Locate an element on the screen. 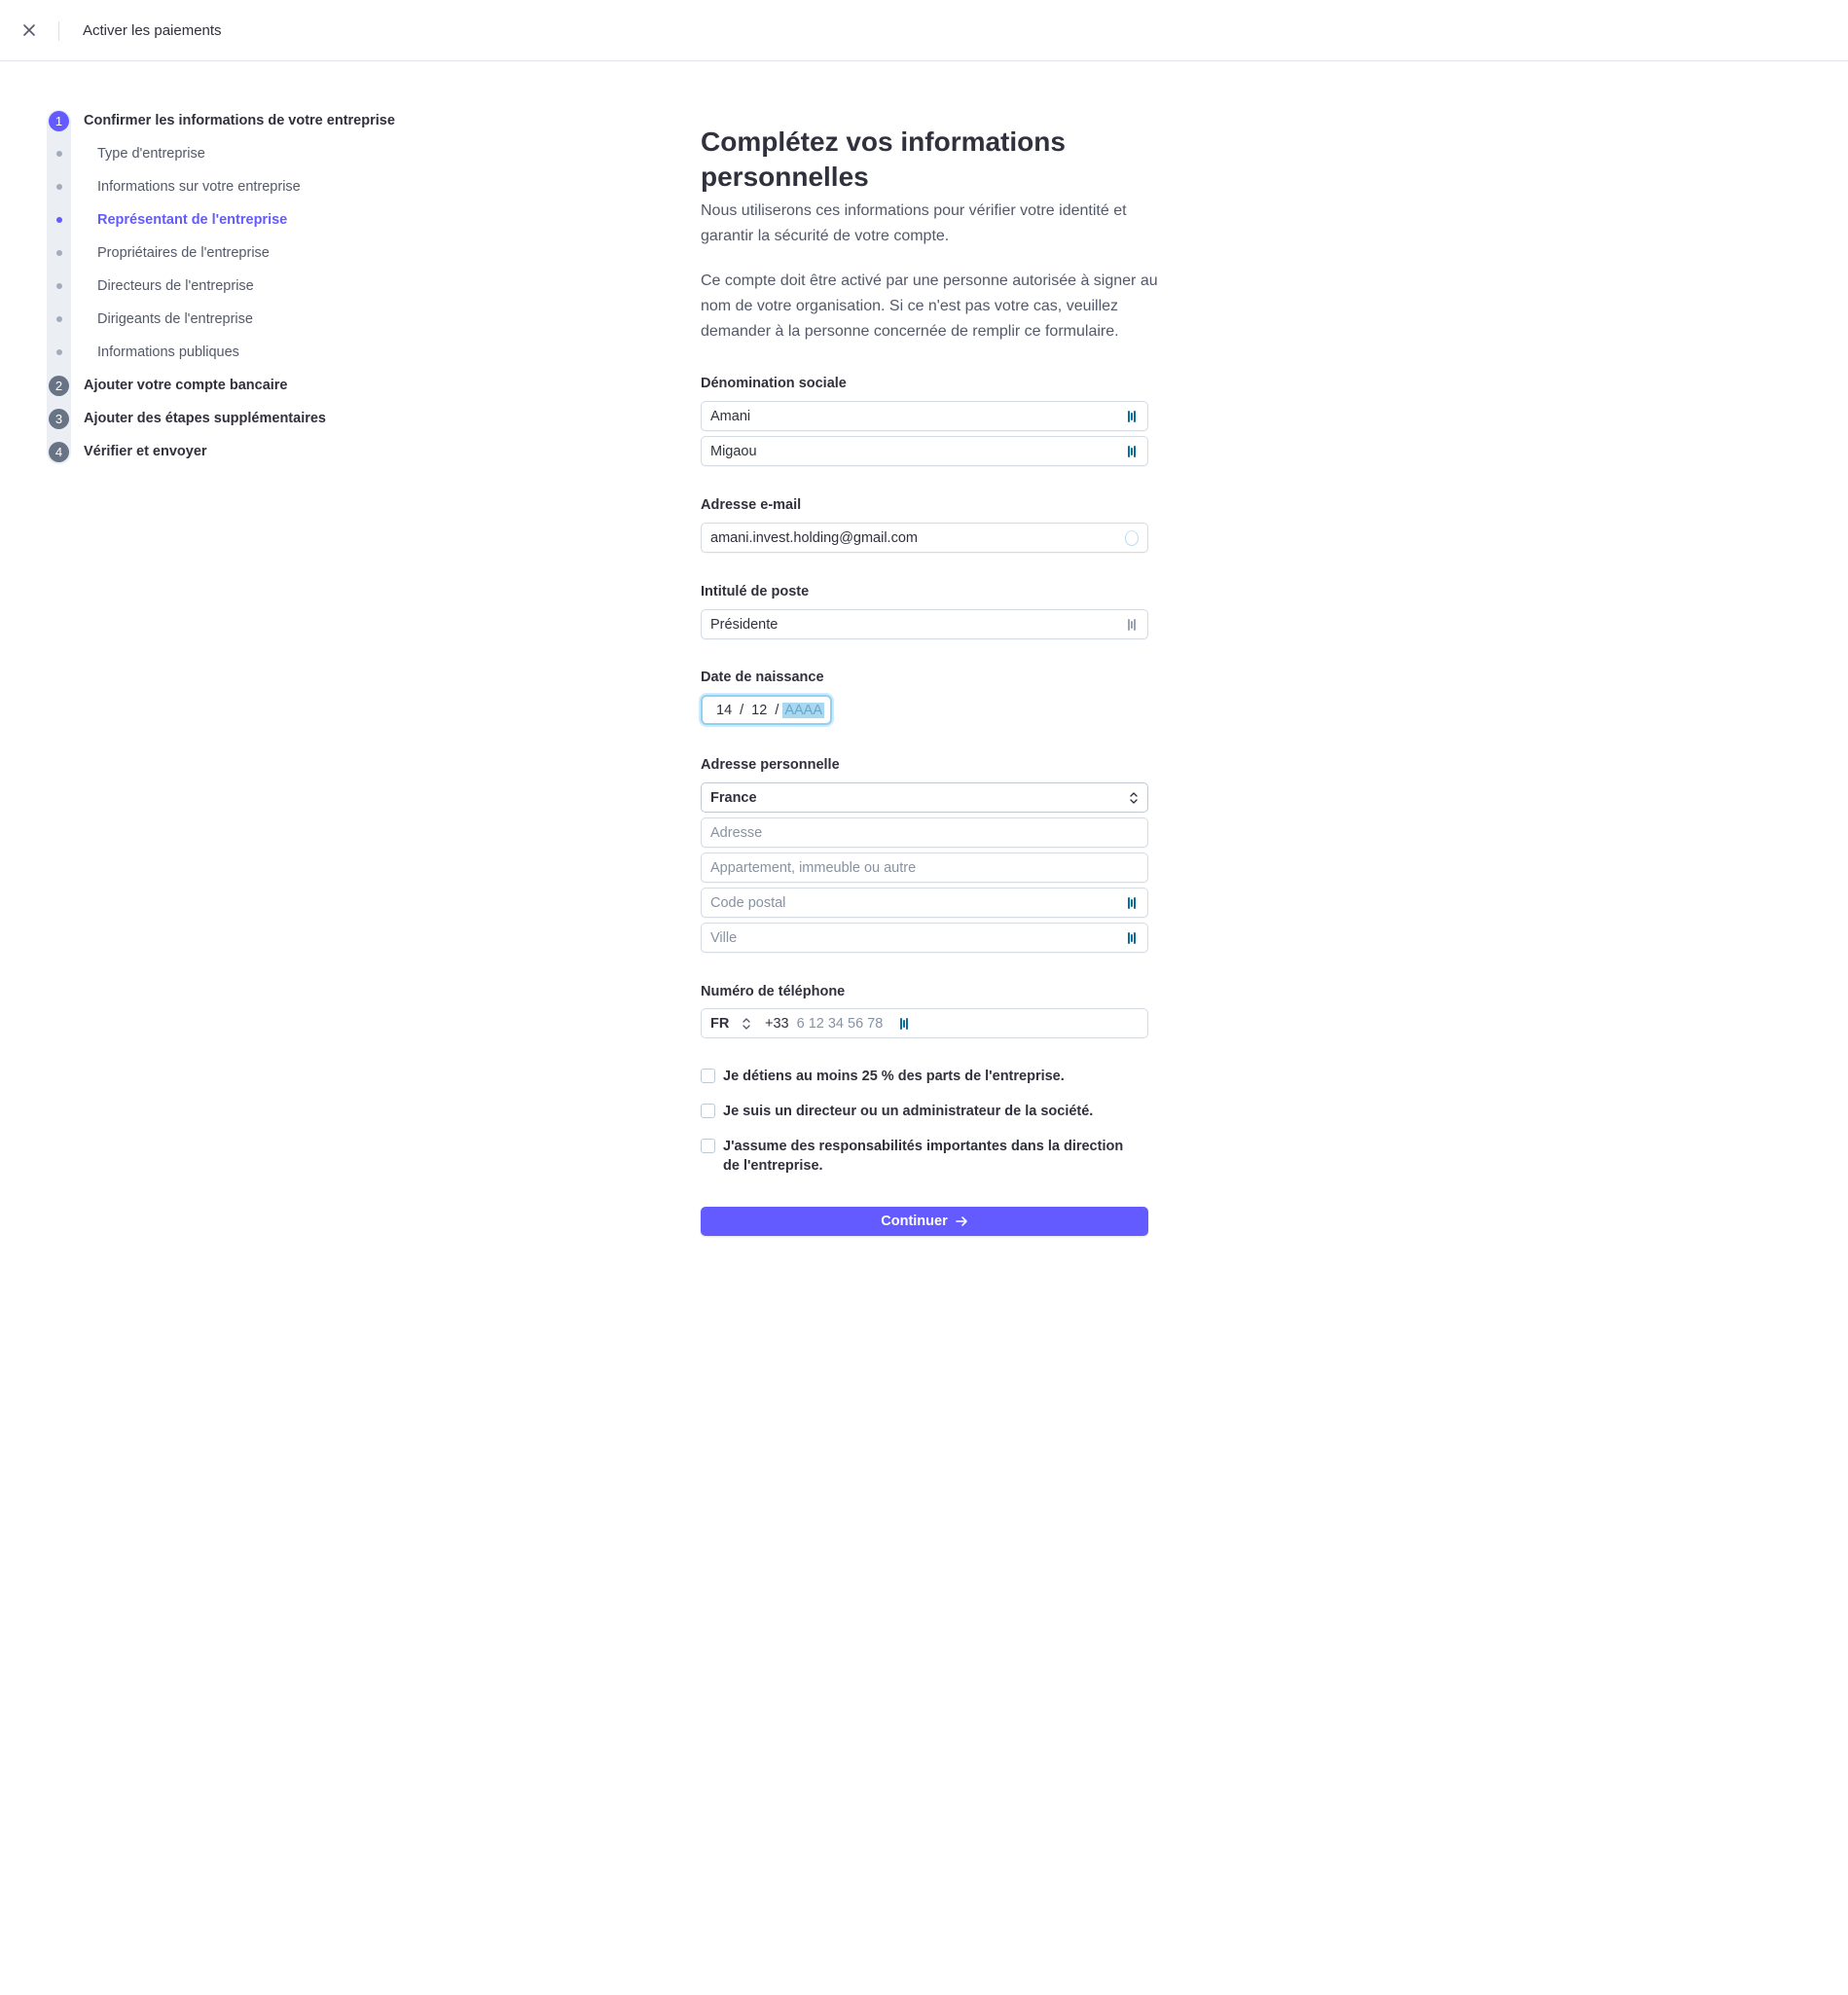 The width and height of the screenshot is (1848, 1995). address-label: Adresse personnelle is located at coordinates (770, 765).